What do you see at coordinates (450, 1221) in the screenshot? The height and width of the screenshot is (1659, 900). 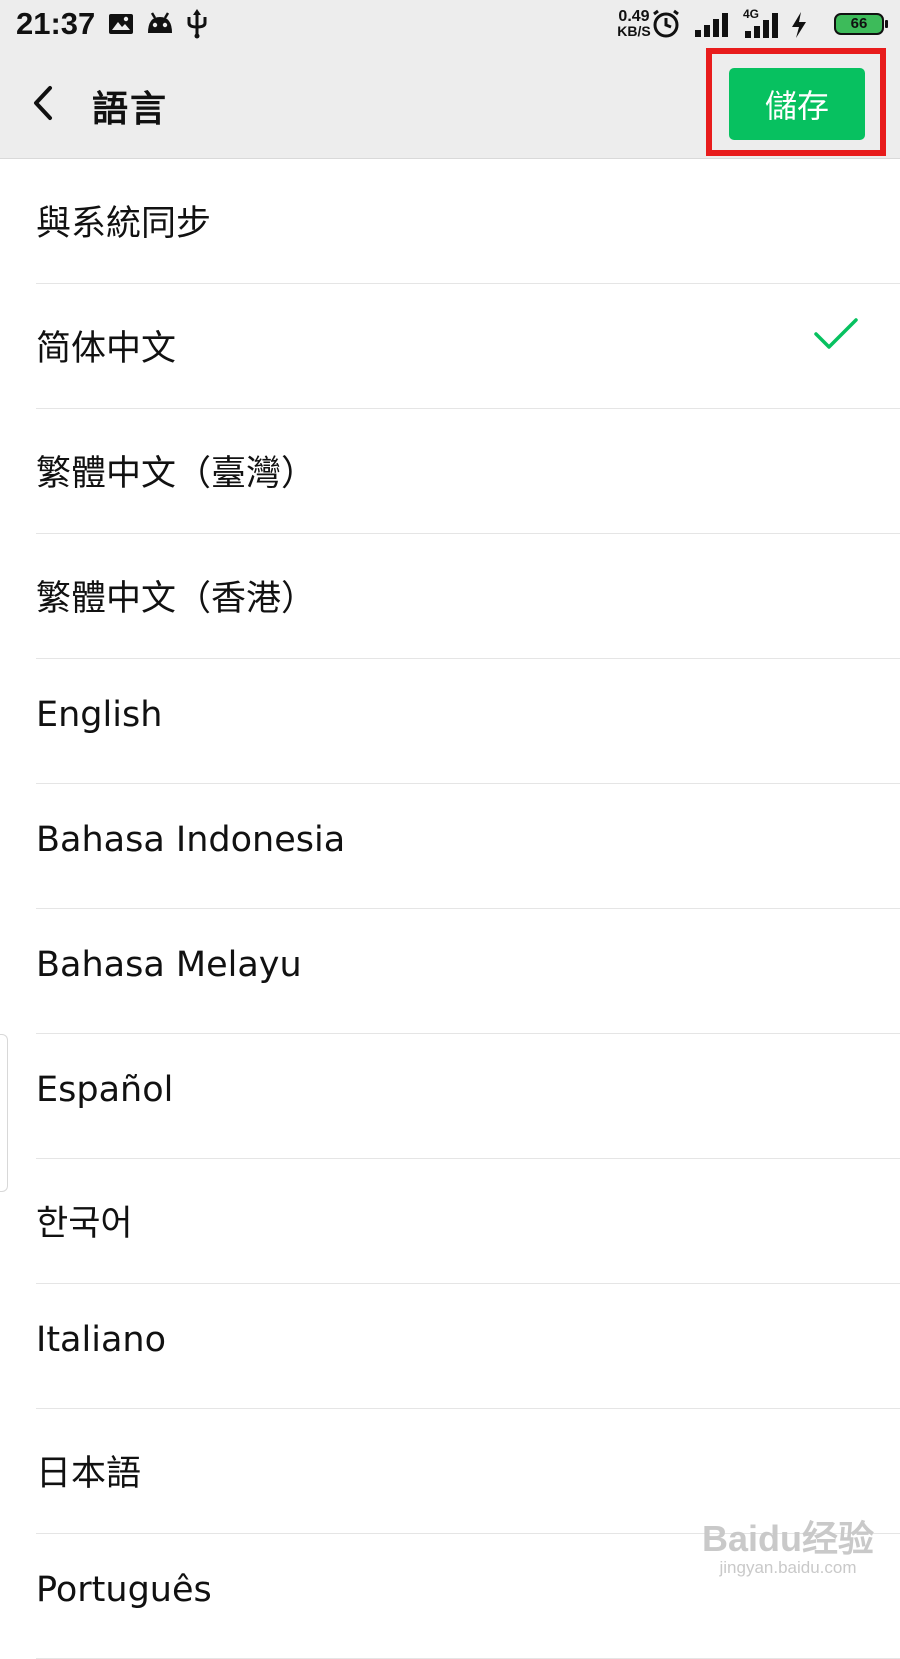 I see `language-item-korean: 한국어` at bounding box center [450, 1221].